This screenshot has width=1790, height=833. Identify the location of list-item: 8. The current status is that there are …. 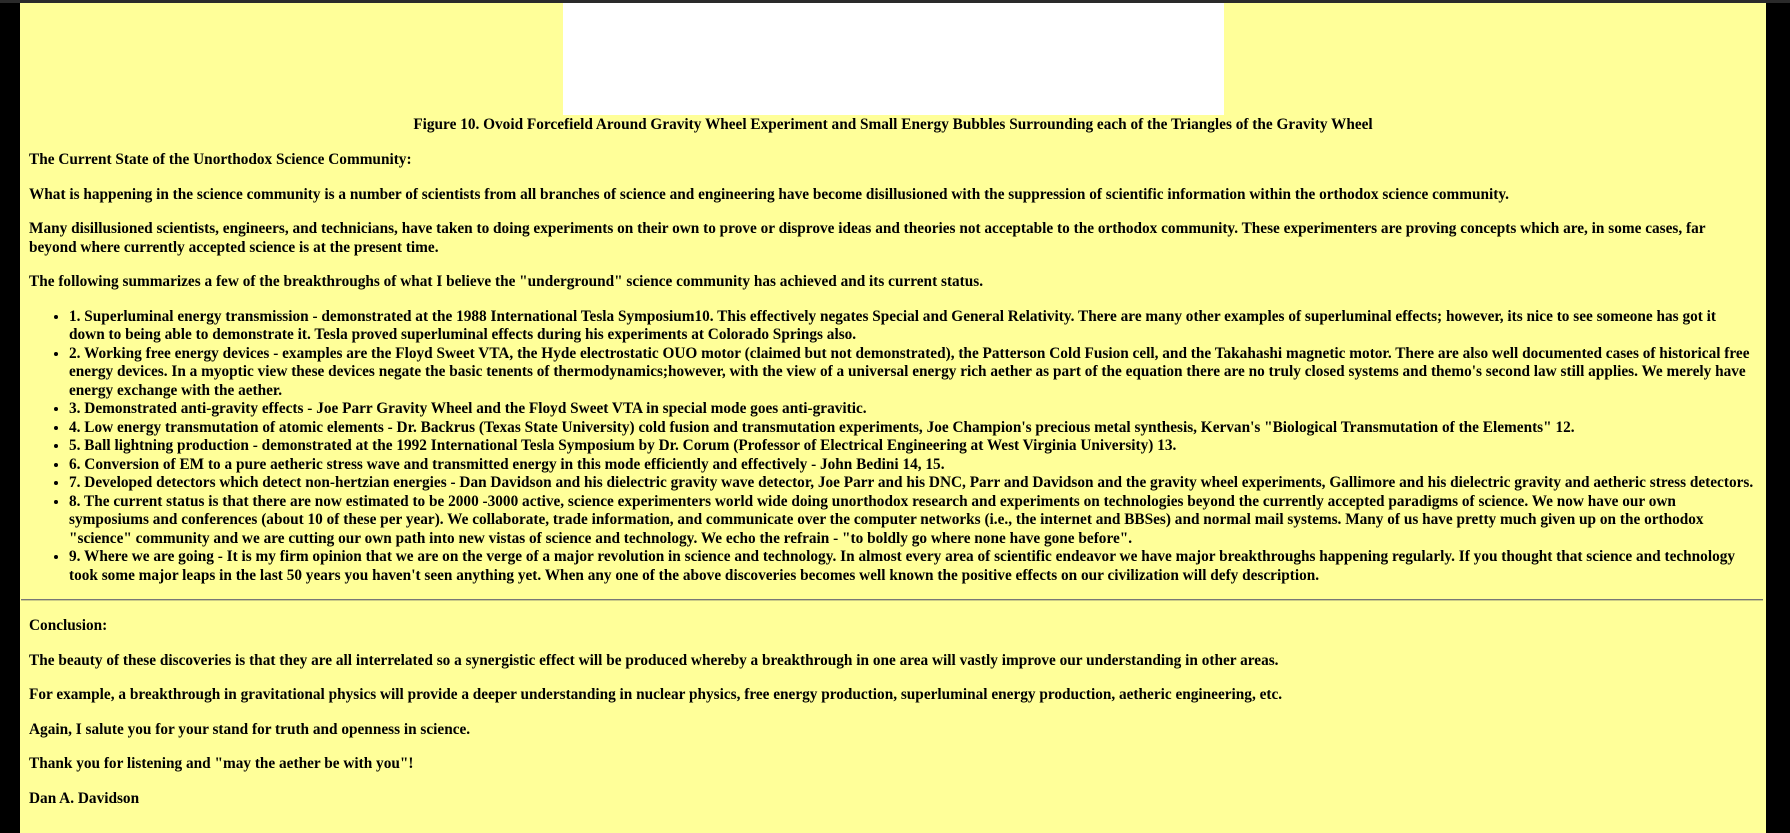
(912, 521).